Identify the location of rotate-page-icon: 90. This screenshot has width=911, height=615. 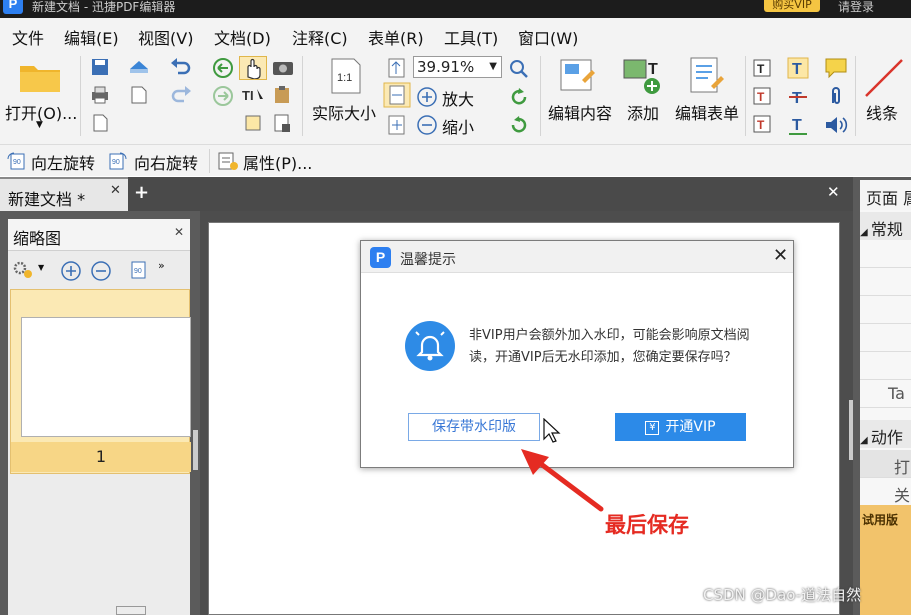
(138, 270).